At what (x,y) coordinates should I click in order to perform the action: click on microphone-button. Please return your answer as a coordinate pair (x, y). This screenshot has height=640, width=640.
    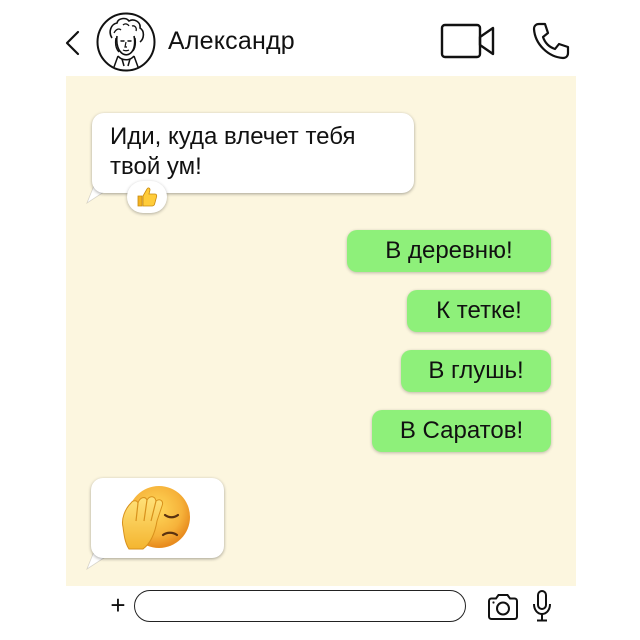
    Looking at the image, I should click on (542, 606).